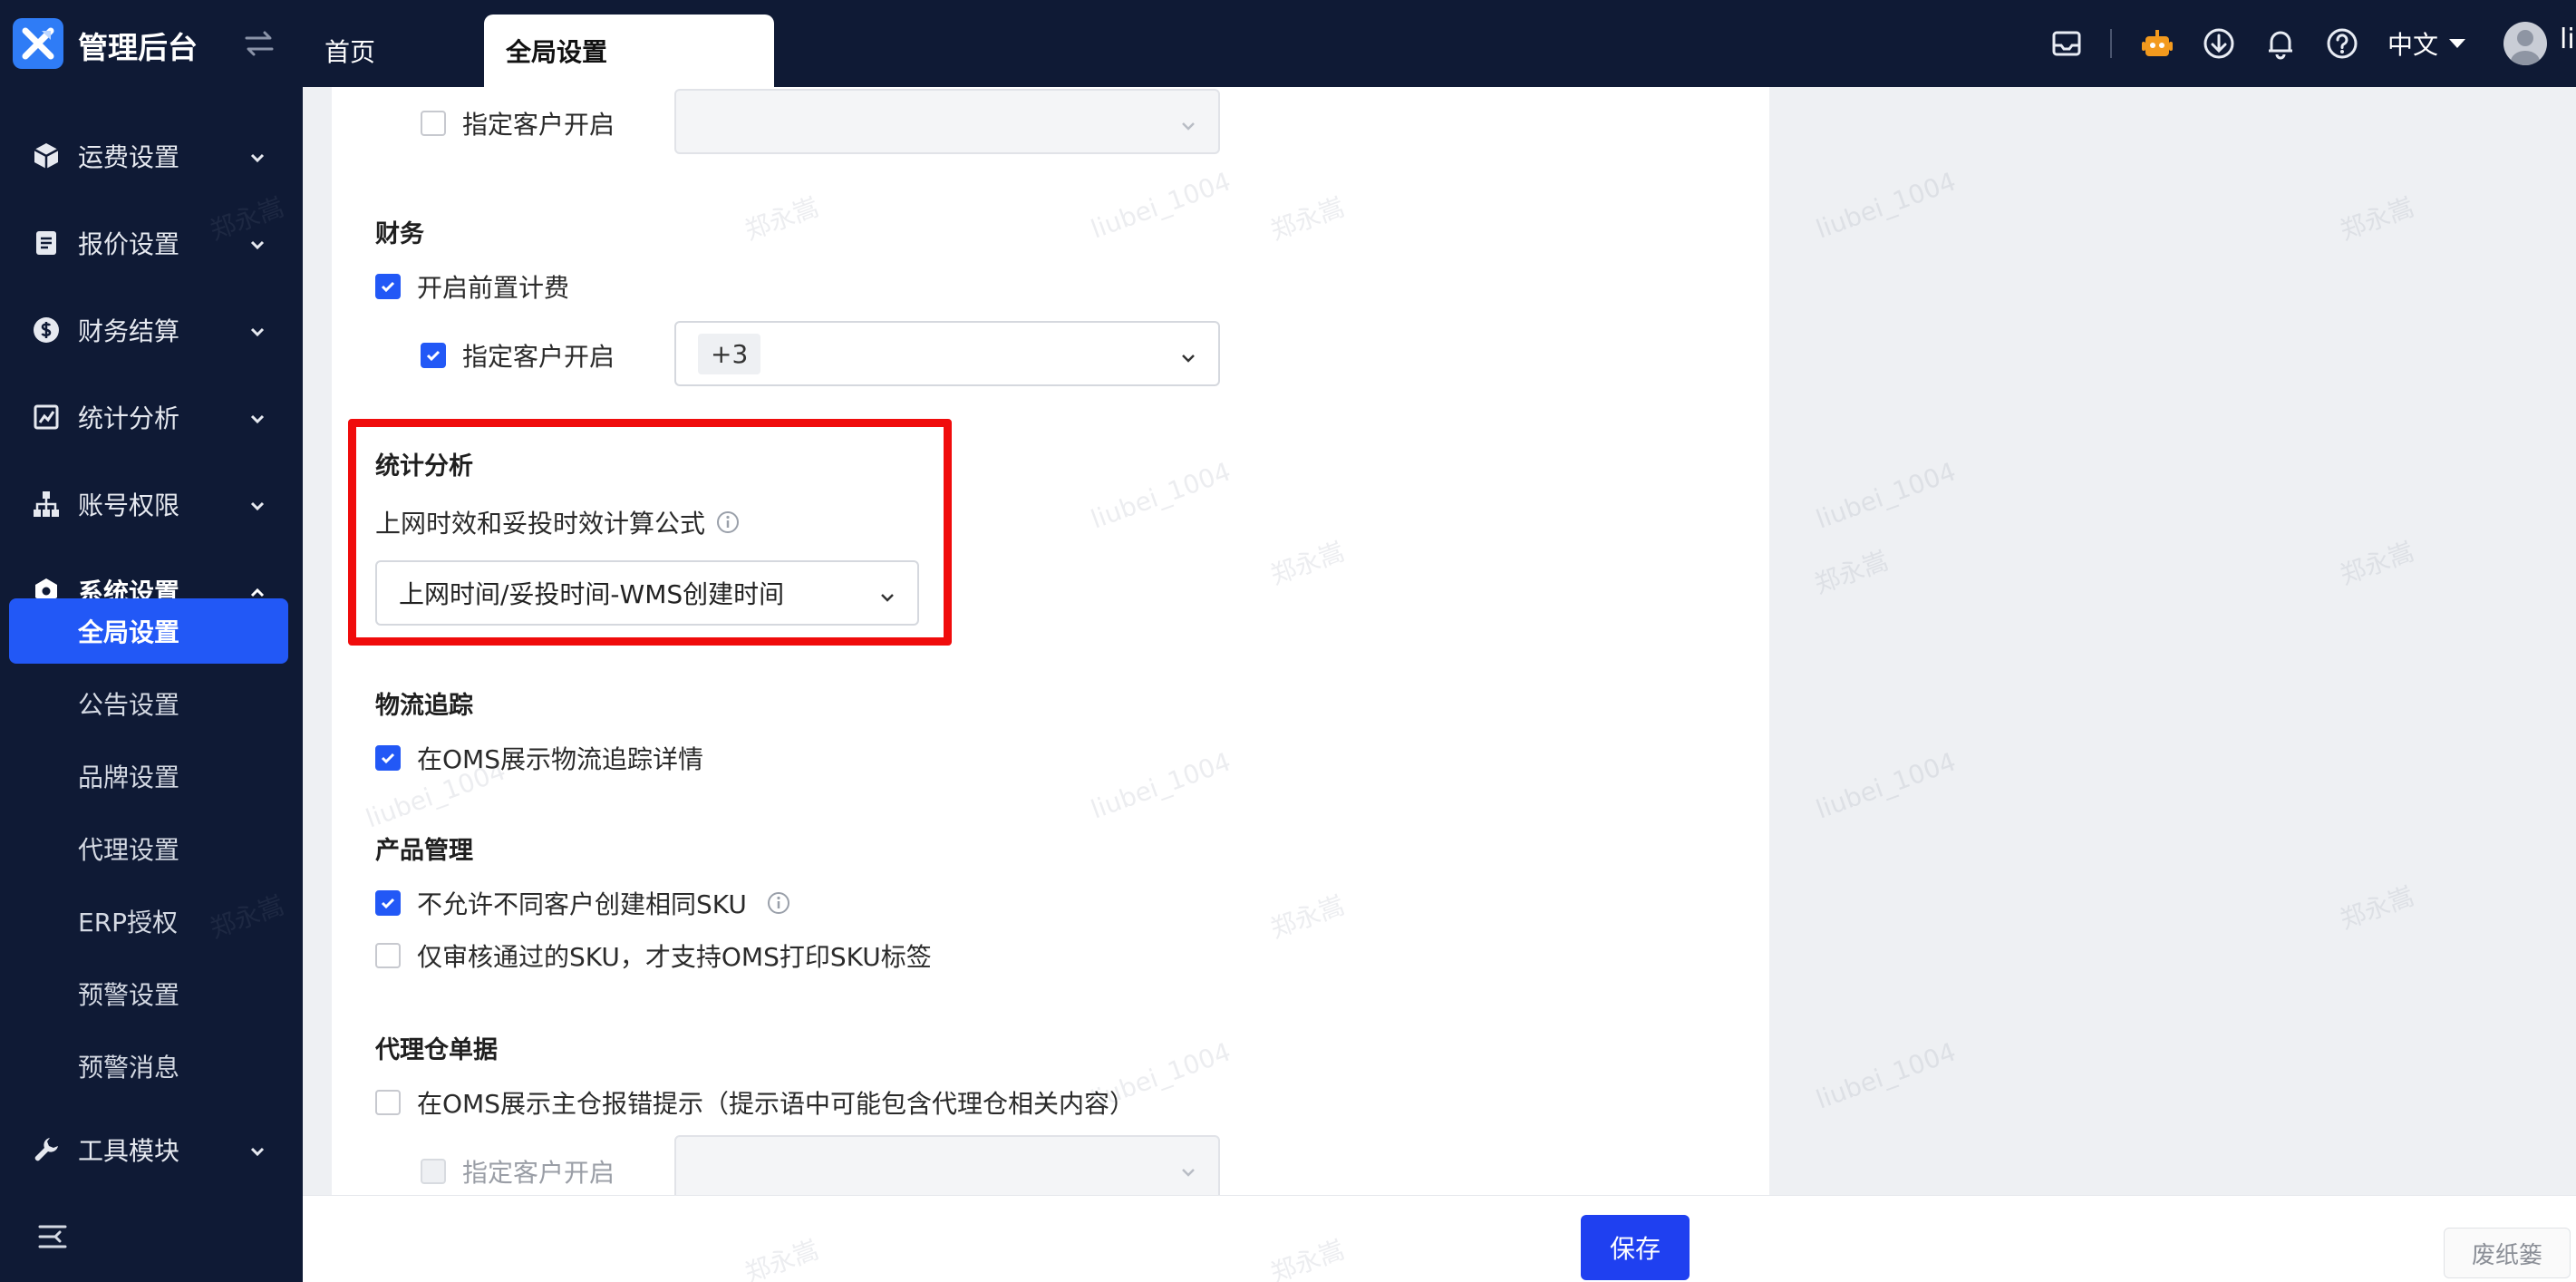 This screenshot has width=2576, height=1282. I want to click on checkbox-label: 开启前置计费, so click(493, 288).